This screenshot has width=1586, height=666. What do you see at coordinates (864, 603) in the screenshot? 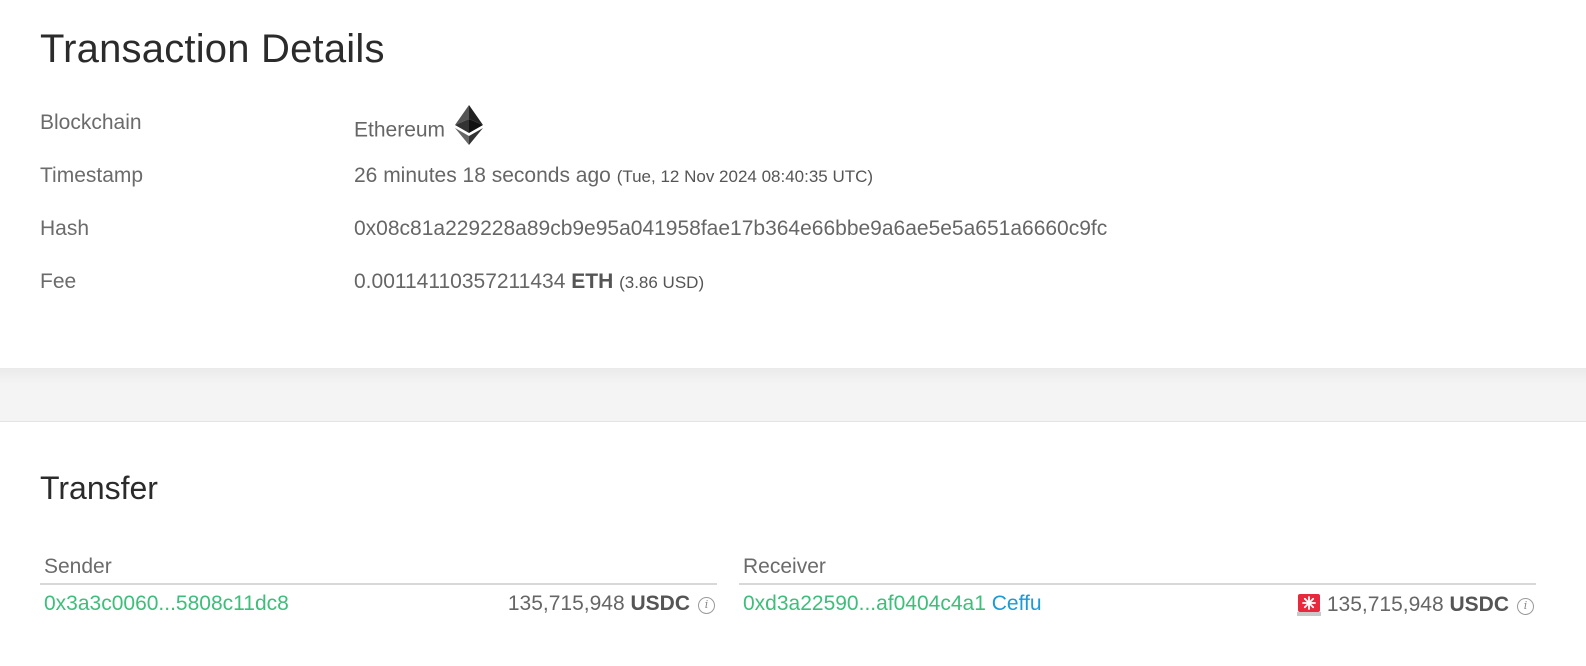
I see `receiver-address-link: 0xd3a22590...af0404c4a1` at bounding box center [864, 603].